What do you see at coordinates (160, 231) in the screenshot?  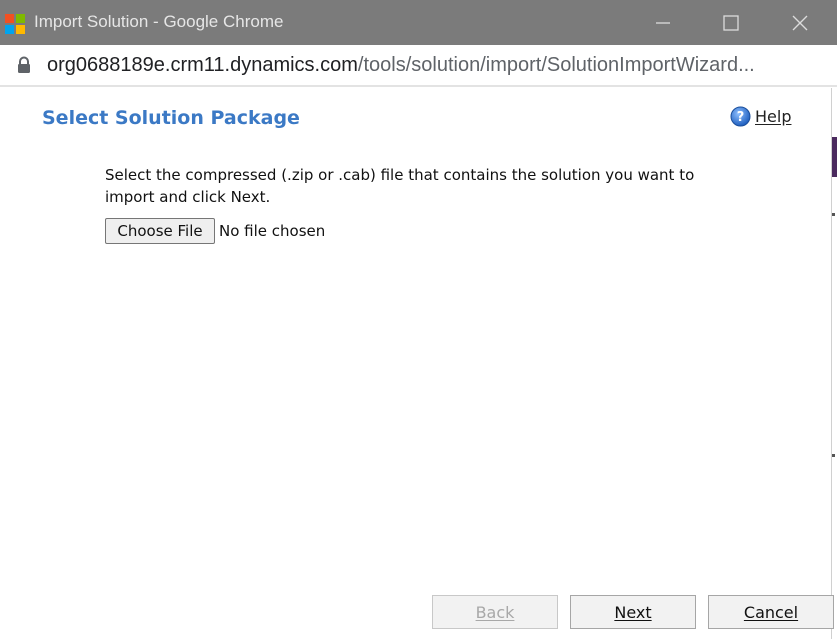 I see `choose-file-button: Choose File` at bounding box center [160, 231].